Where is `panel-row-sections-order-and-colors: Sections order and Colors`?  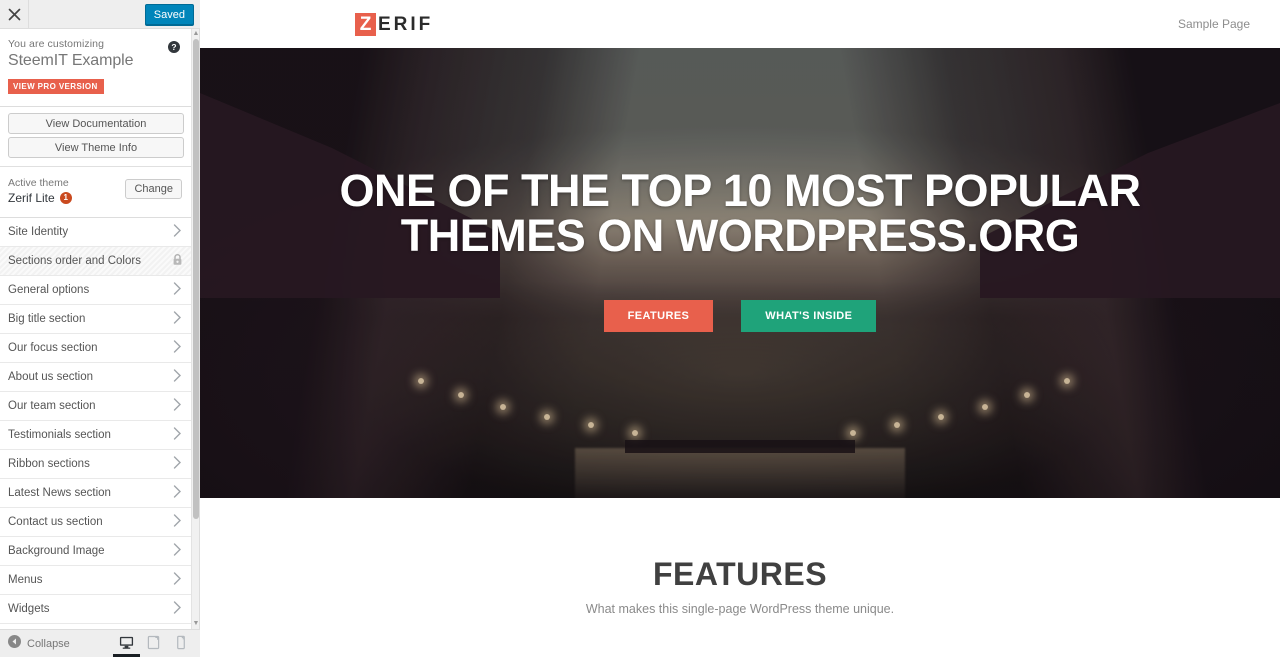 panel-row-sections-order-and-colors: Sections order and Colors is located at coordinates (96, 261).